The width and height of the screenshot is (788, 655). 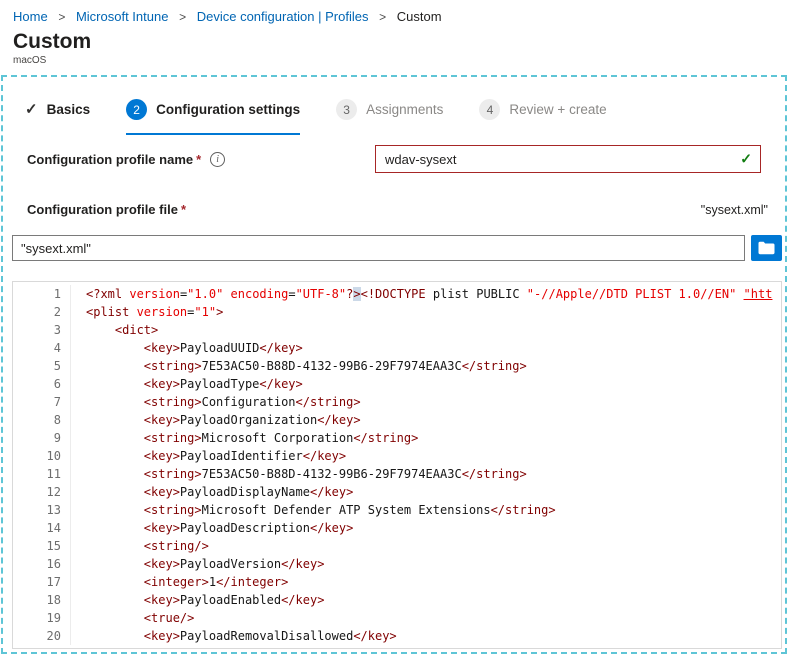 I want to click on code-line: 17 <integer>1</integer>, so click(x=397, y=582).